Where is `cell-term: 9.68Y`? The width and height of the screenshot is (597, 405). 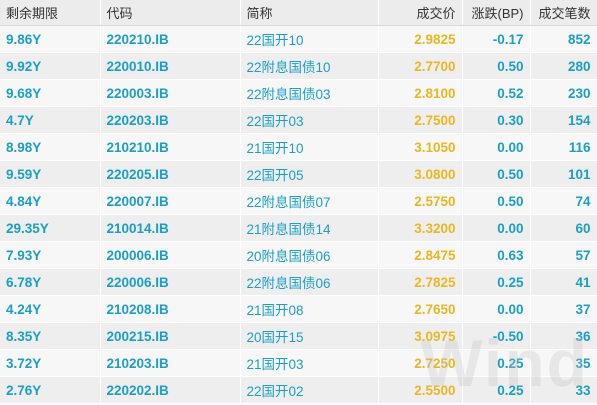 cell-term: 9.68Y is located at coordinates (50, 93).